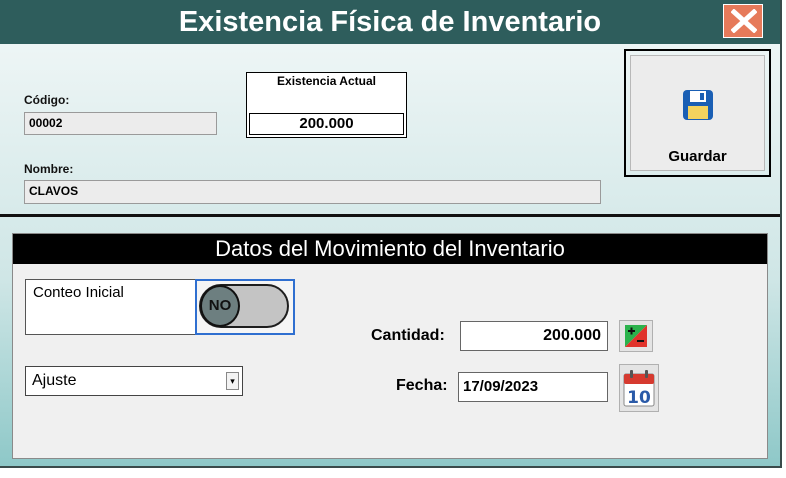 The image size is (786, 478). I want to click on save-button: Guardar, so click(697, 113).